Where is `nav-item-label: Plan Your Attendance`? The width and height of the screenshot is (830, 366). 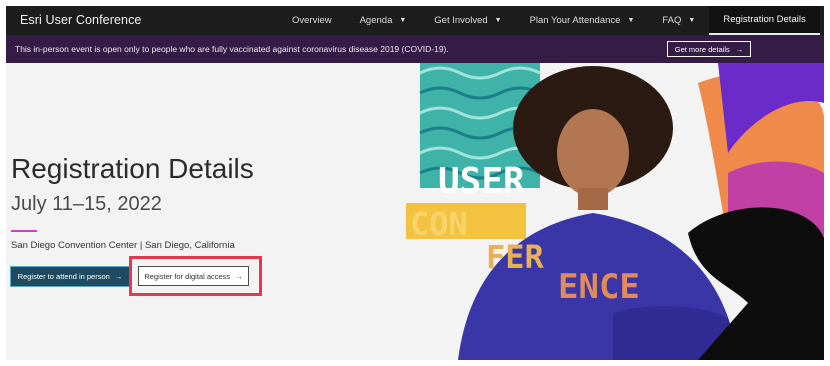 nav-item-label: Plan Your Attendance is located at coordinates (575, 20).